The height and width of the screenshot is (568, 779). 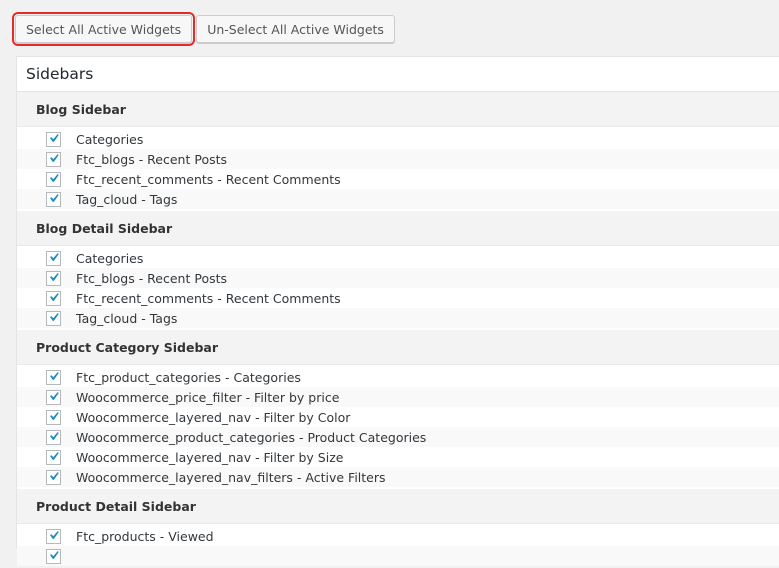 I want to click on sidebar-group-title: Product Category Sidebar, so click(x=398, y=347).